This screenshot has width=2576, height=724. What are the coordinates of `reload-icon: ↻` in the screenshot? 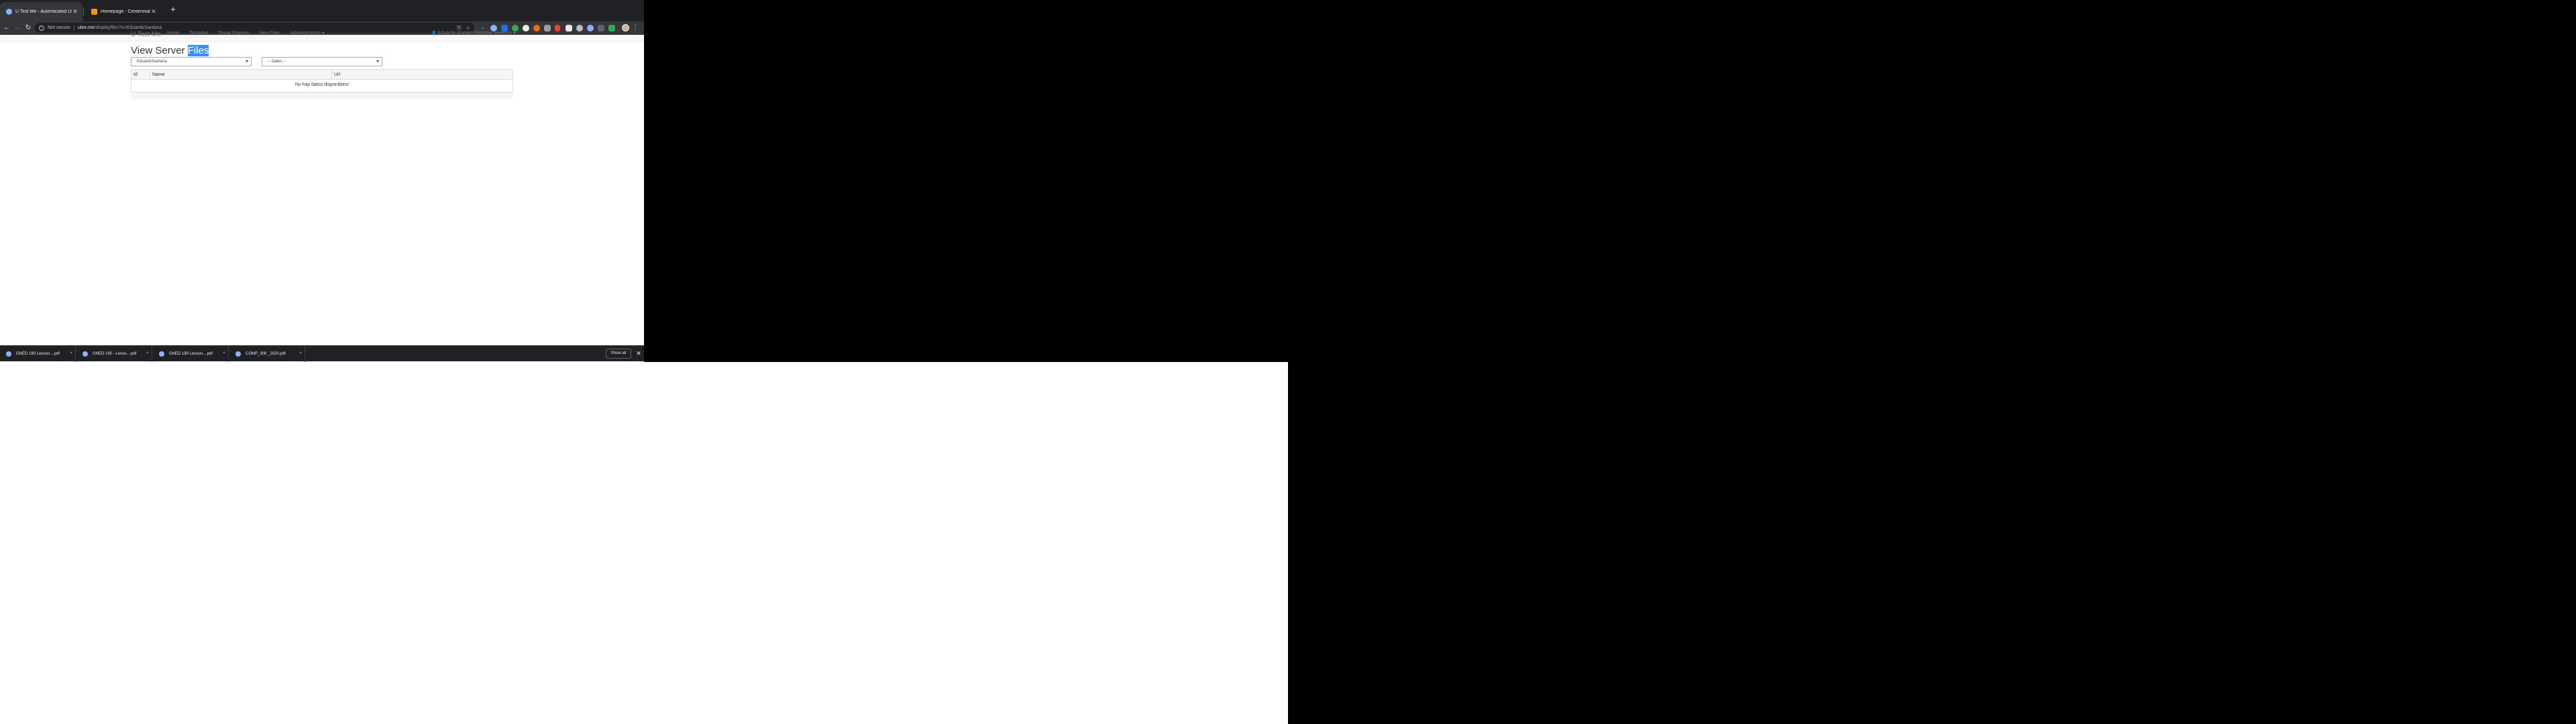 It's located at (28, 28).